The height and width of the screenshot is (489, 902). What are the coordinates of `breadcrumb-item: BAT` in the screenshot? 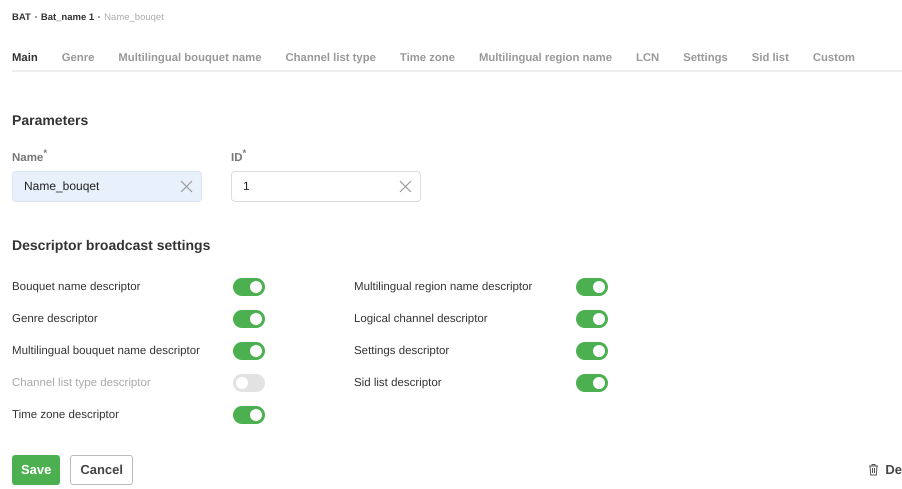 It's located at (21, 17).